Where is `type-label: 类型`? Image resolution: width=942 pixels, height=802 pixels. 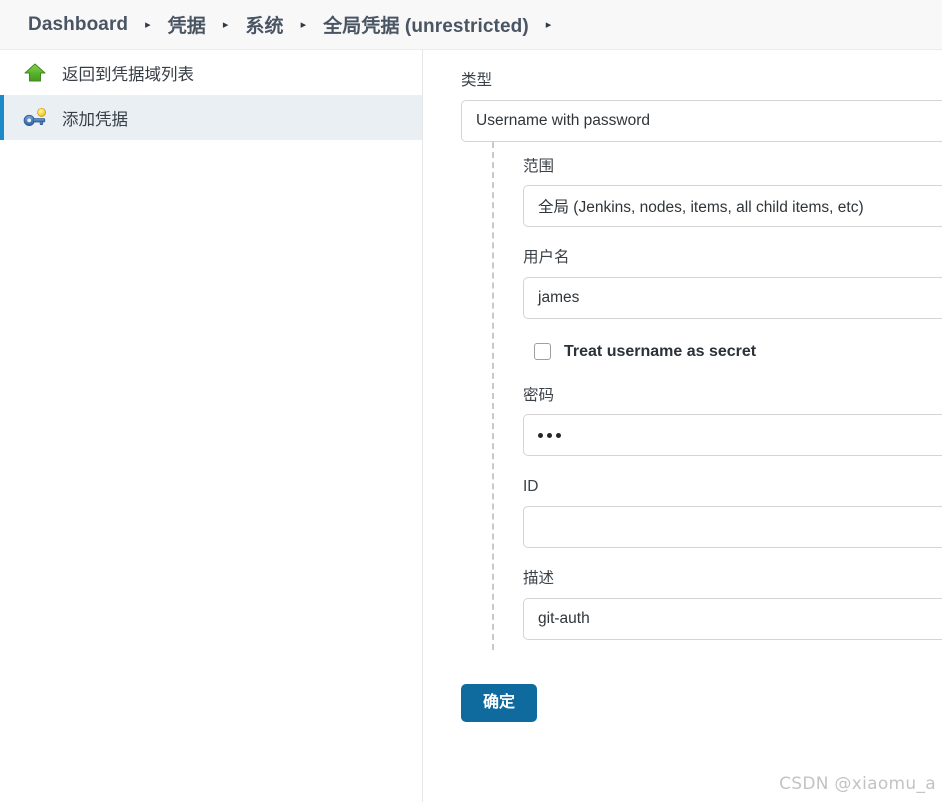
type-label: 类型 is located at coordinates (477, 80).